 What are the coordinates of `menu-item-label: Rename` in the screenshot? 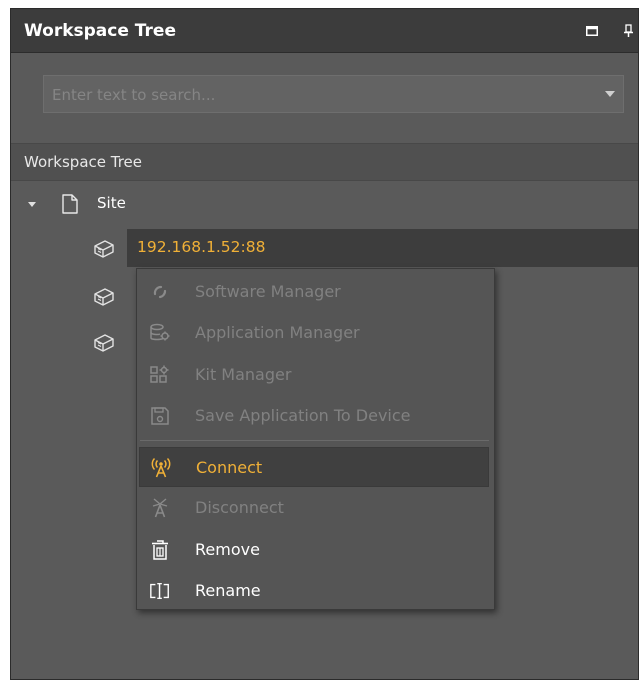 It's located at (228, 590).